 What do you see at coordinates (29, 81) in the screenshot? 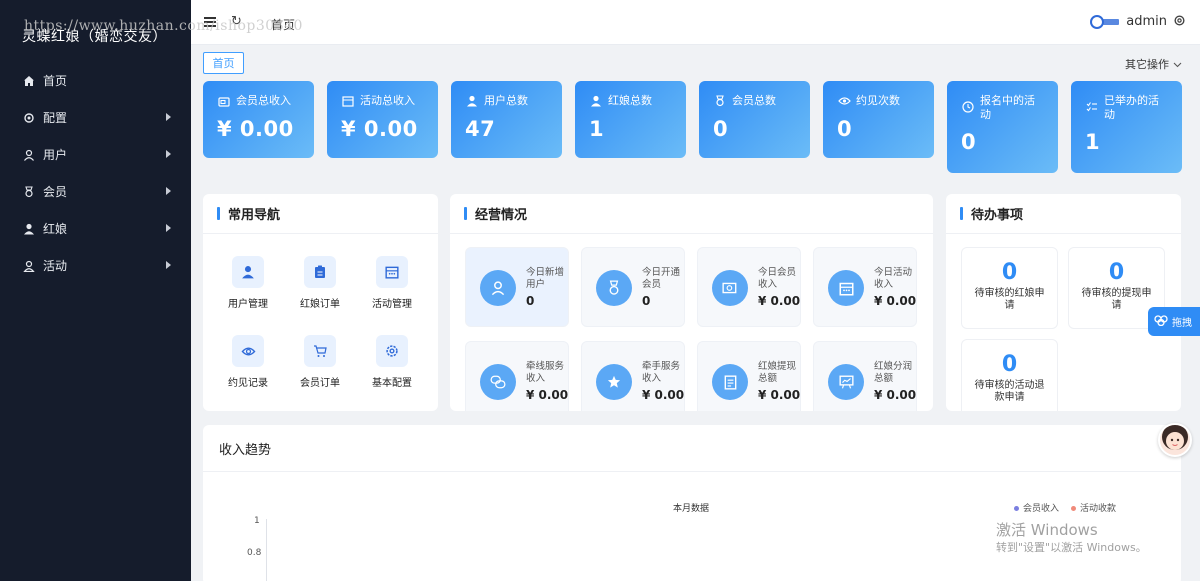
I see `home-icon` at bounding box center [29, 81].